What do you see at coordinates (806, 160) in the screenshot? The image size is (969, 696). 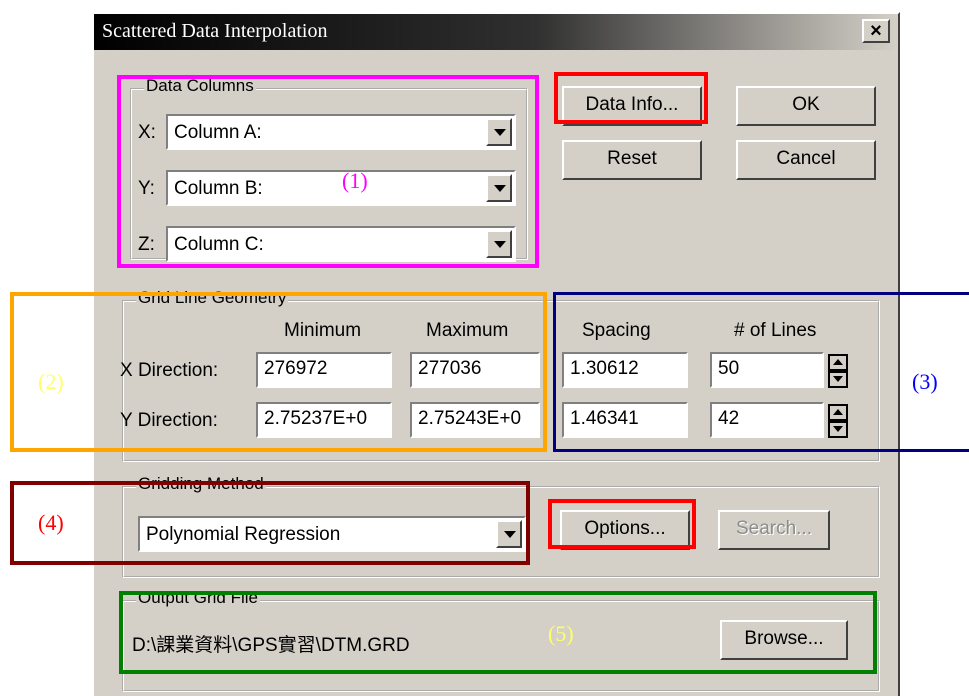 I see `cancel-button: Cancel` at bounding box center [806, 160].